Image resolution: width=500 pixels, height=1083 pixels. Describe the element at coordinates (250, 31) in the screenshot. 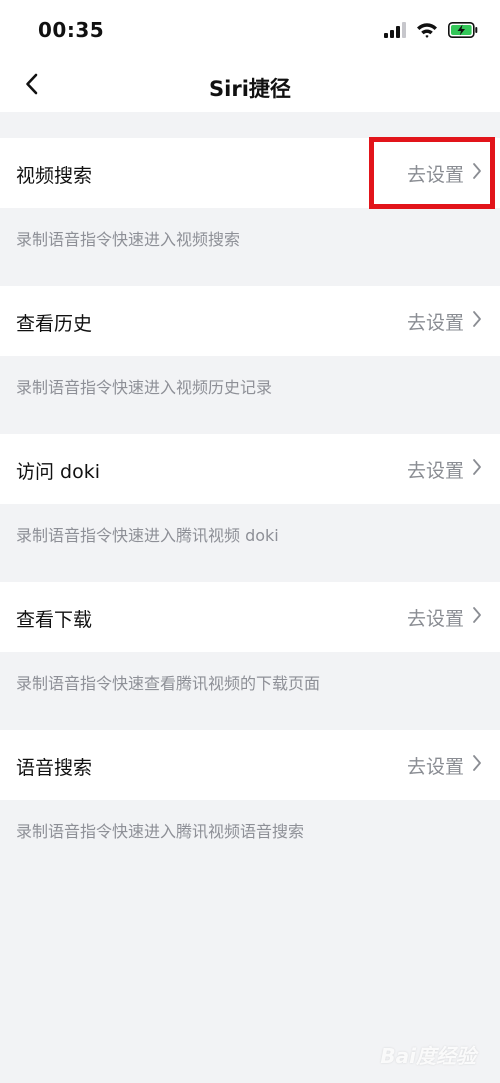

I see `status-bar: 00:35` at that location.